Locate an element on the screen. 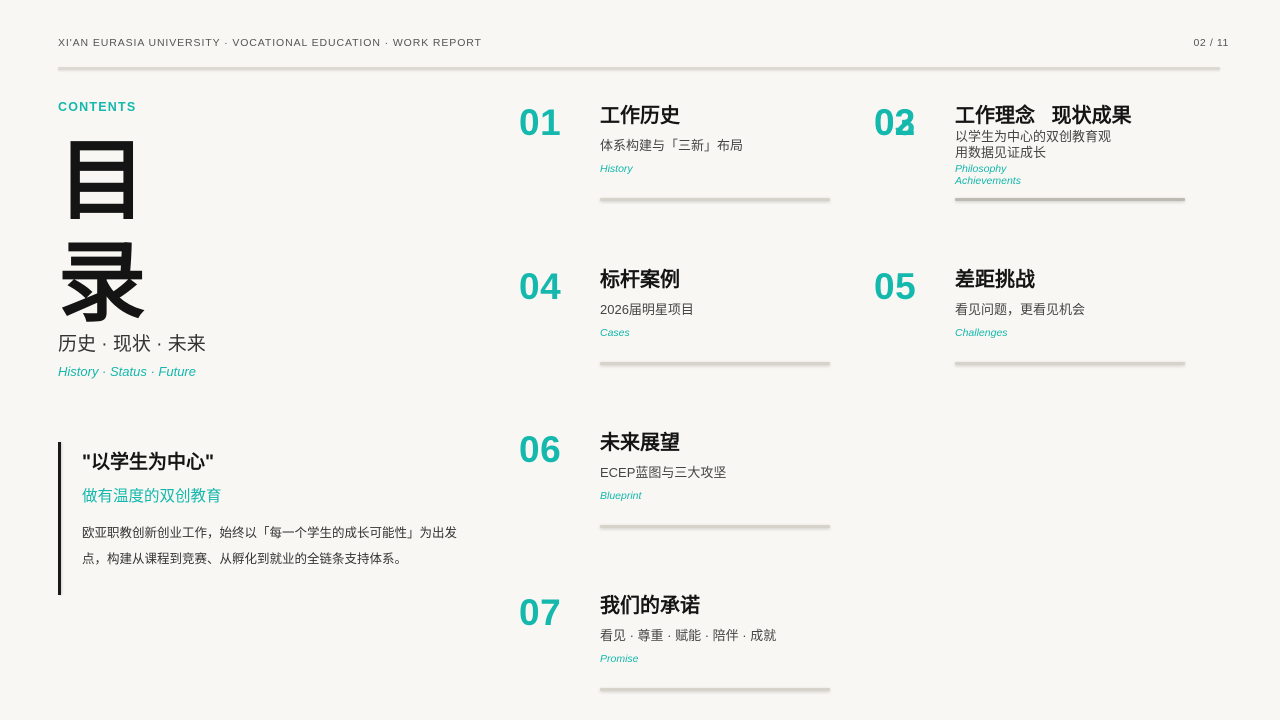  item-english: Promise is located at coordinates (619, 659).